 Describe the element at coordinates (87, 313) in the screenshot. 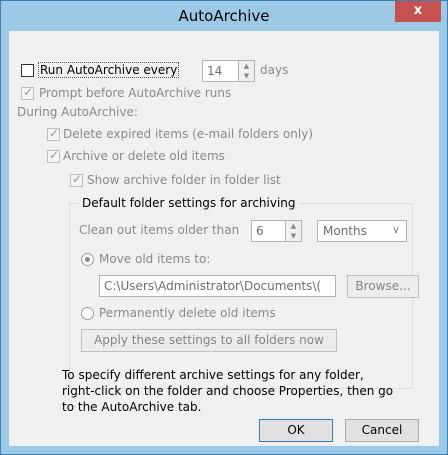

I see `permanently-delete-radio` at that location.